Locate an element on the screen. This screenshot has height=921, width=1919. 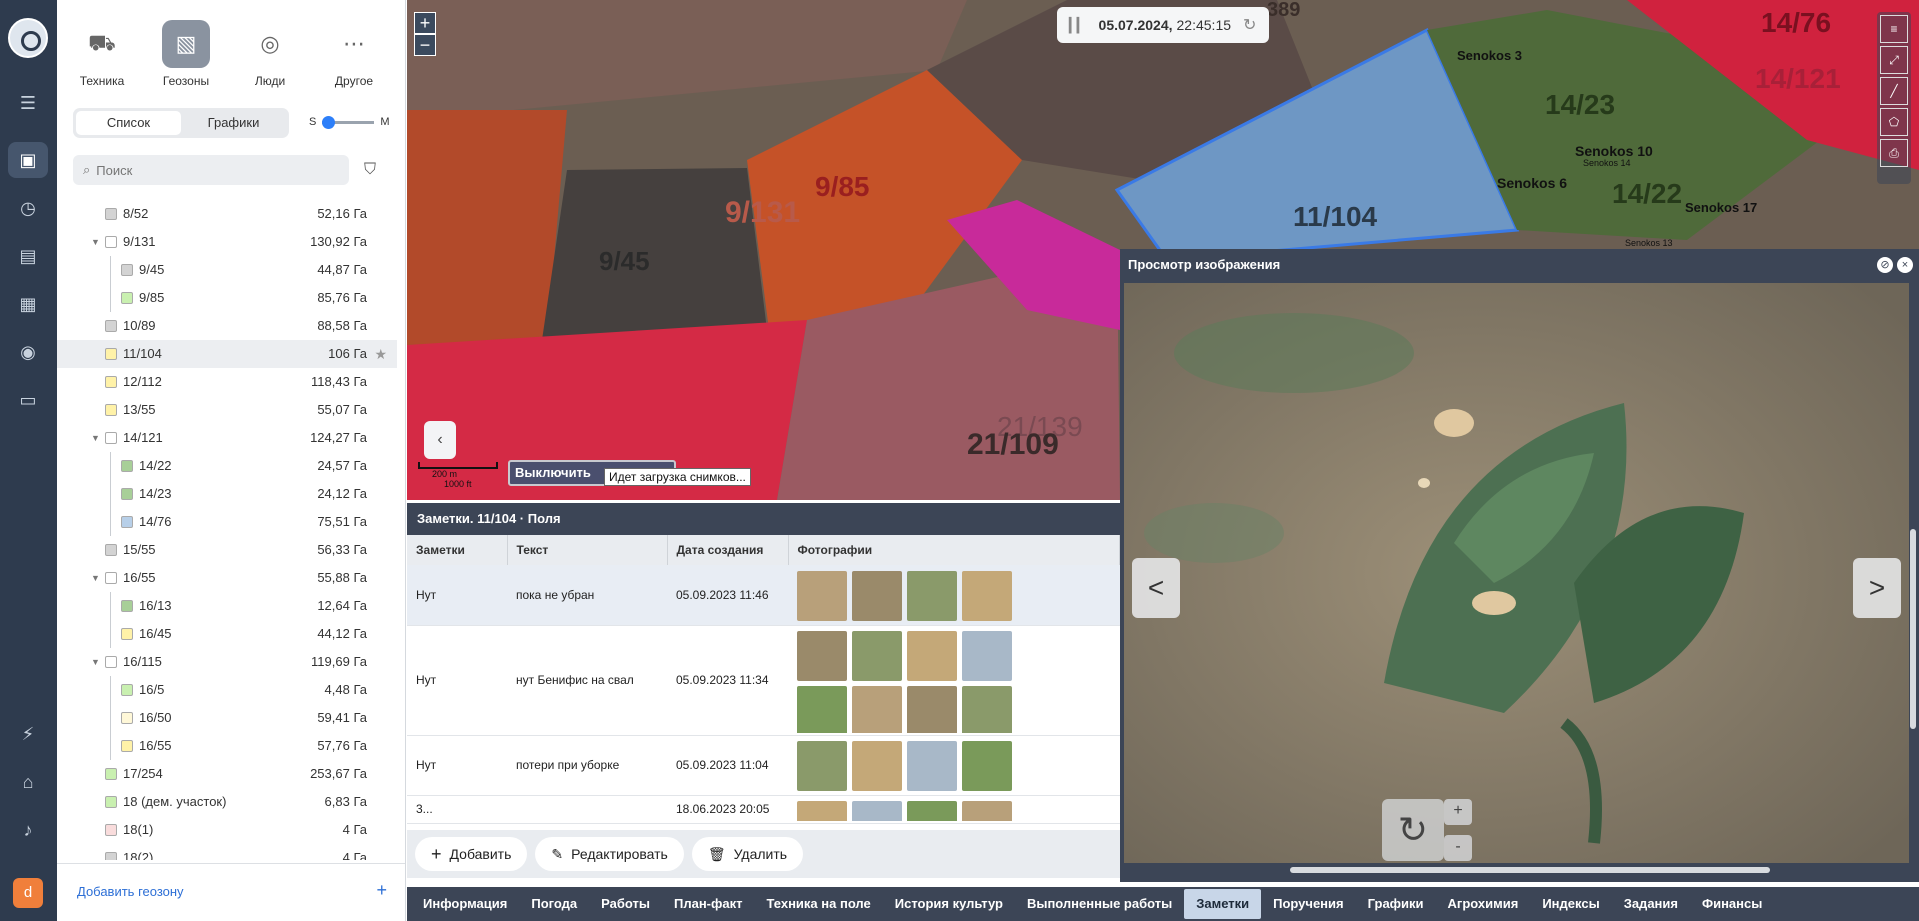
slider-knob is located at coordinates (329, 122).